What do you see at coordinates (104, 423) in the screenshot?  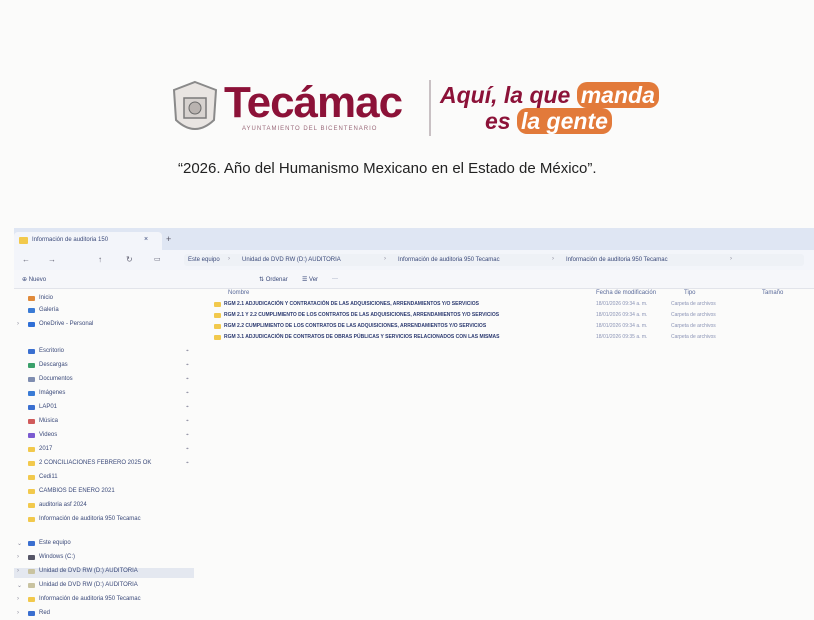 I see `sidebar-item: Música ⌖` at bounding box center [104, 423].